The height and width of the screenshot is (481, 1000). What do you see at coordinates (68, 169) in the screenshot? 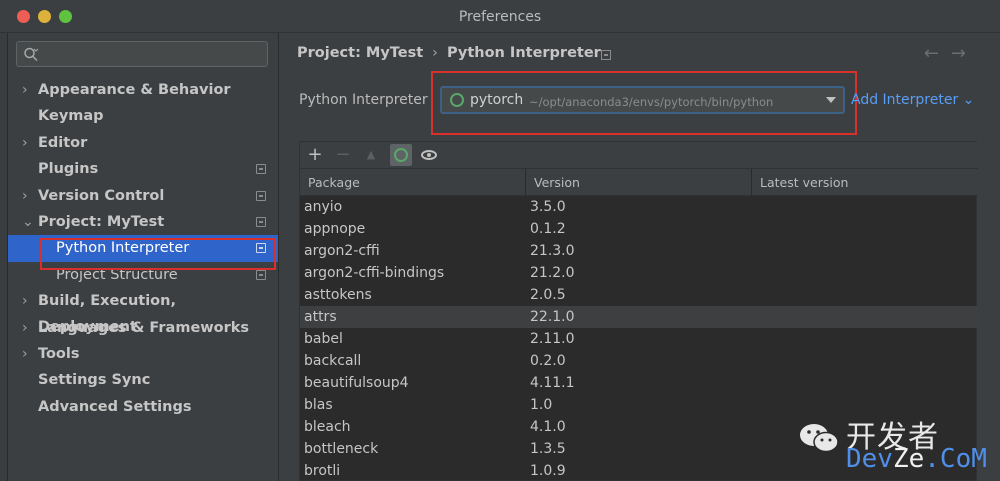
I see `sidebar-item-label: Plugins` at bounding box center [68, 169].